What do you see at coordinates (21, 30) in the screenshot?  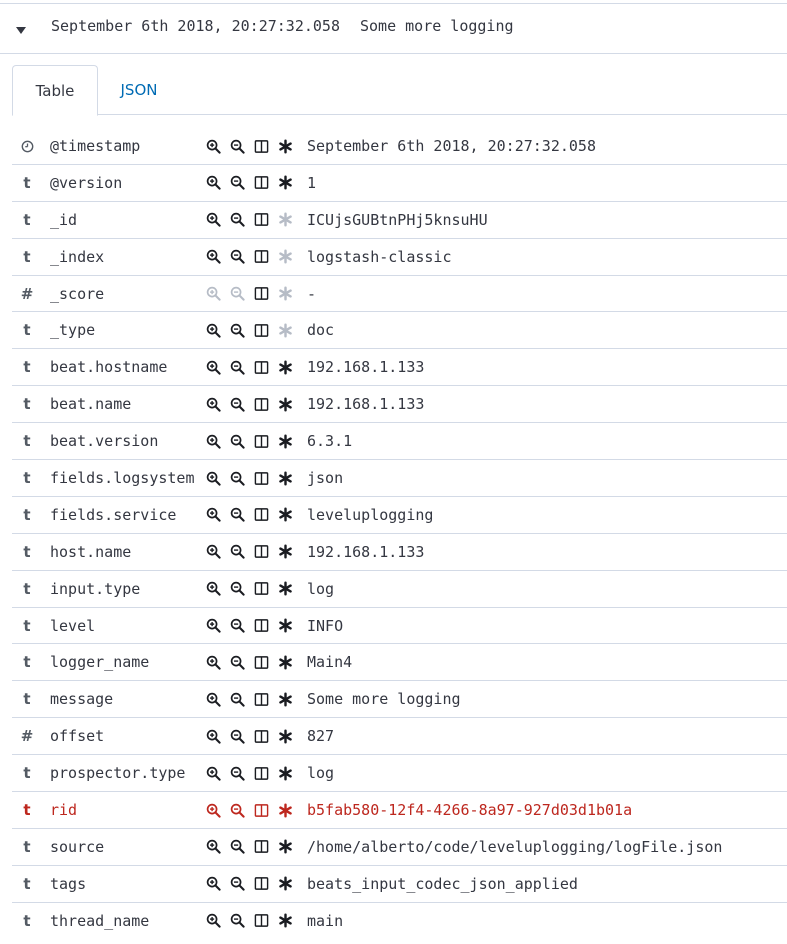 I see `collapse-caret-icon` at bounding box center [21, 30].